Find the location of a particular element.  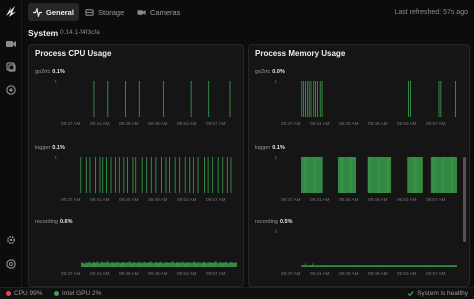

app-logo is located at coordinates (11, 11).